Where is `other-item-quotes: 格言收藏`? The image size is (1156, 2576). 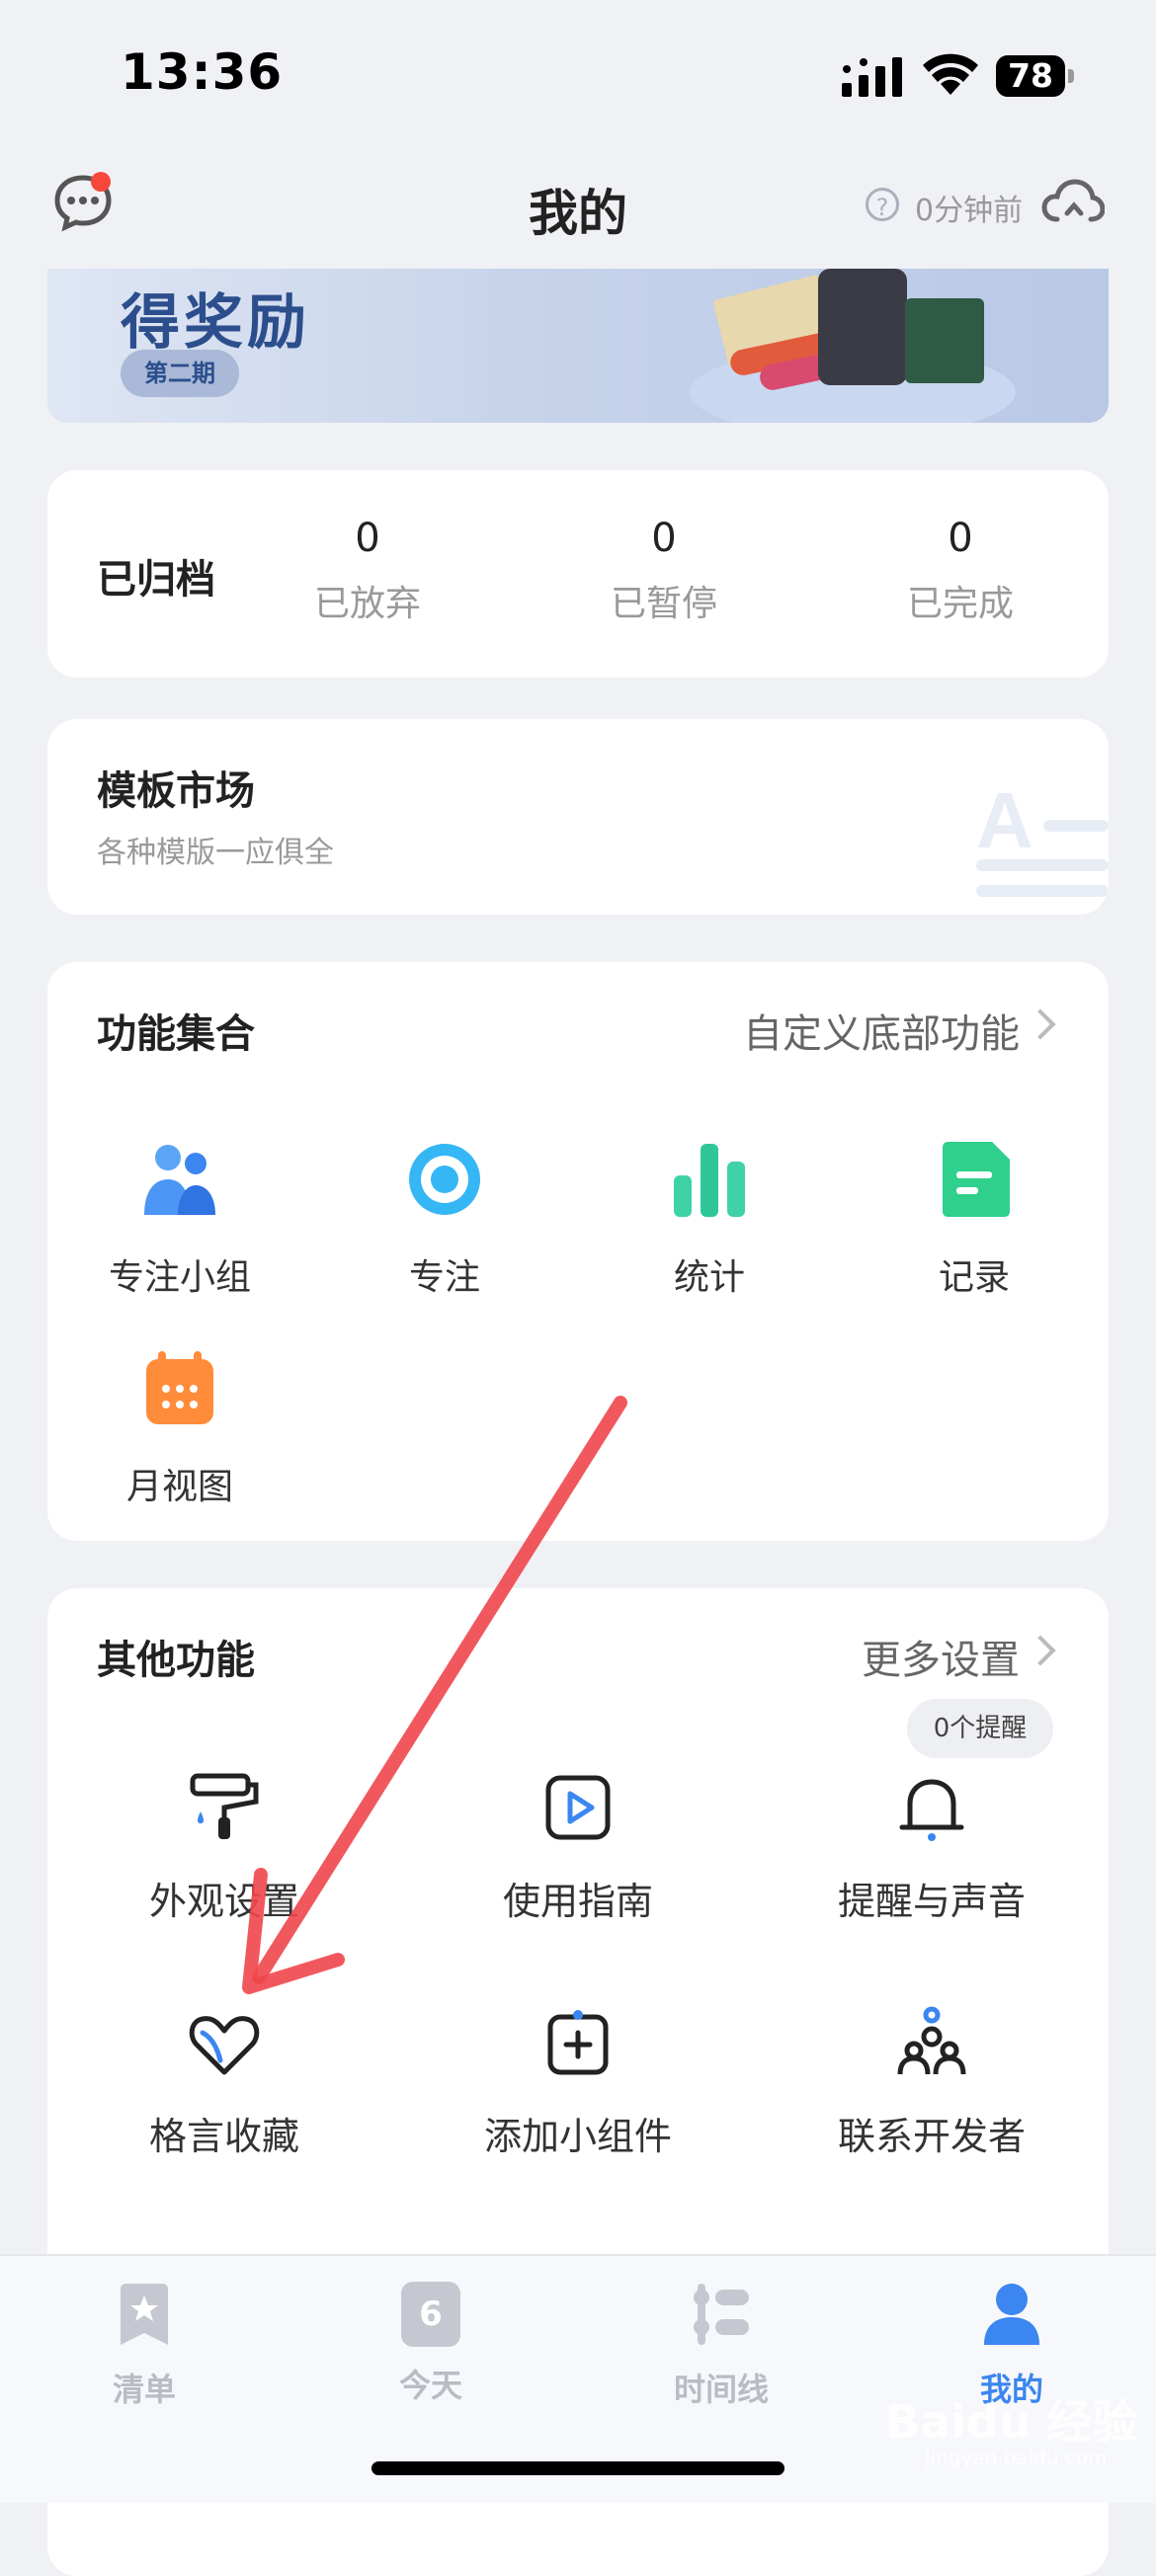
other-item-quotes: 格言收藏 is located at coordinates (224, 2081).